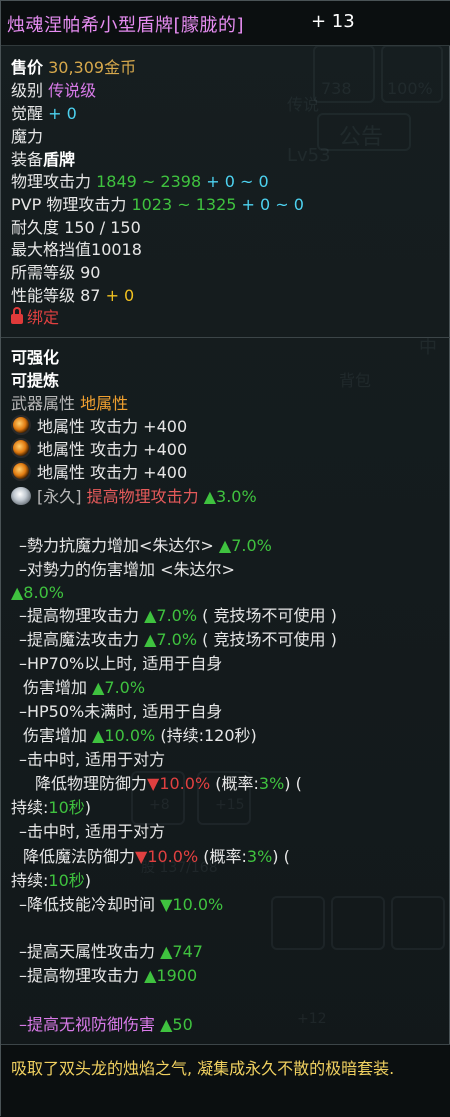  Describe the element at coordinates (51, 181) in the screenshot. I see `phys-atk-label: 物理攻击力` at that location.